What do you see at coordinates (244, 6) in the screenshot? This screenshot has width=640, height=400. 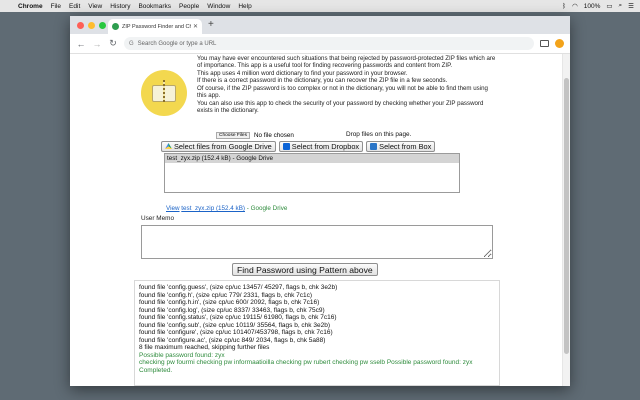 I see `menu-help: Help` at bounding box center [244, 6].